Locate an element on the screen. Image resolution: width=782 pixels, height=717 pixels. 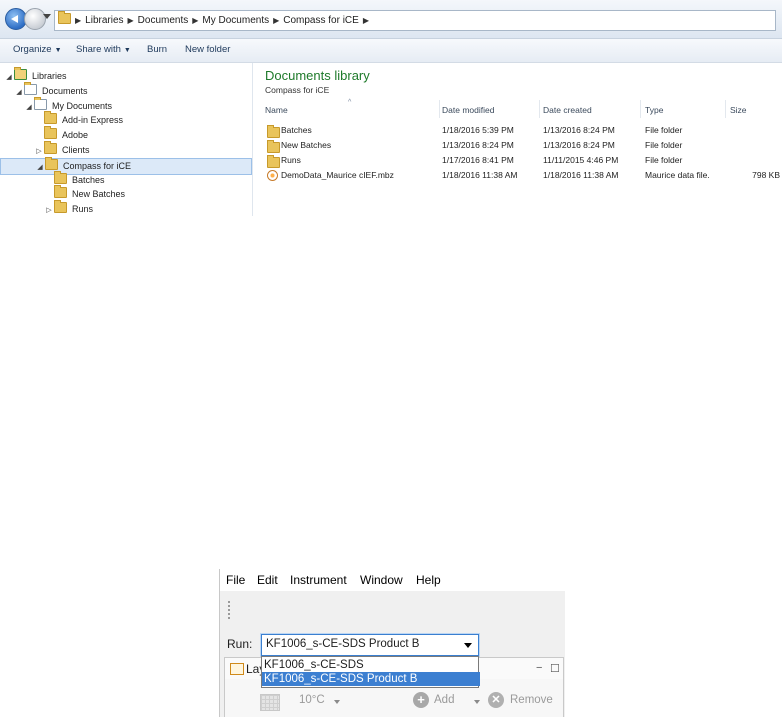
nav-item: ◢ My Documents is located at coordinates (56, 105).